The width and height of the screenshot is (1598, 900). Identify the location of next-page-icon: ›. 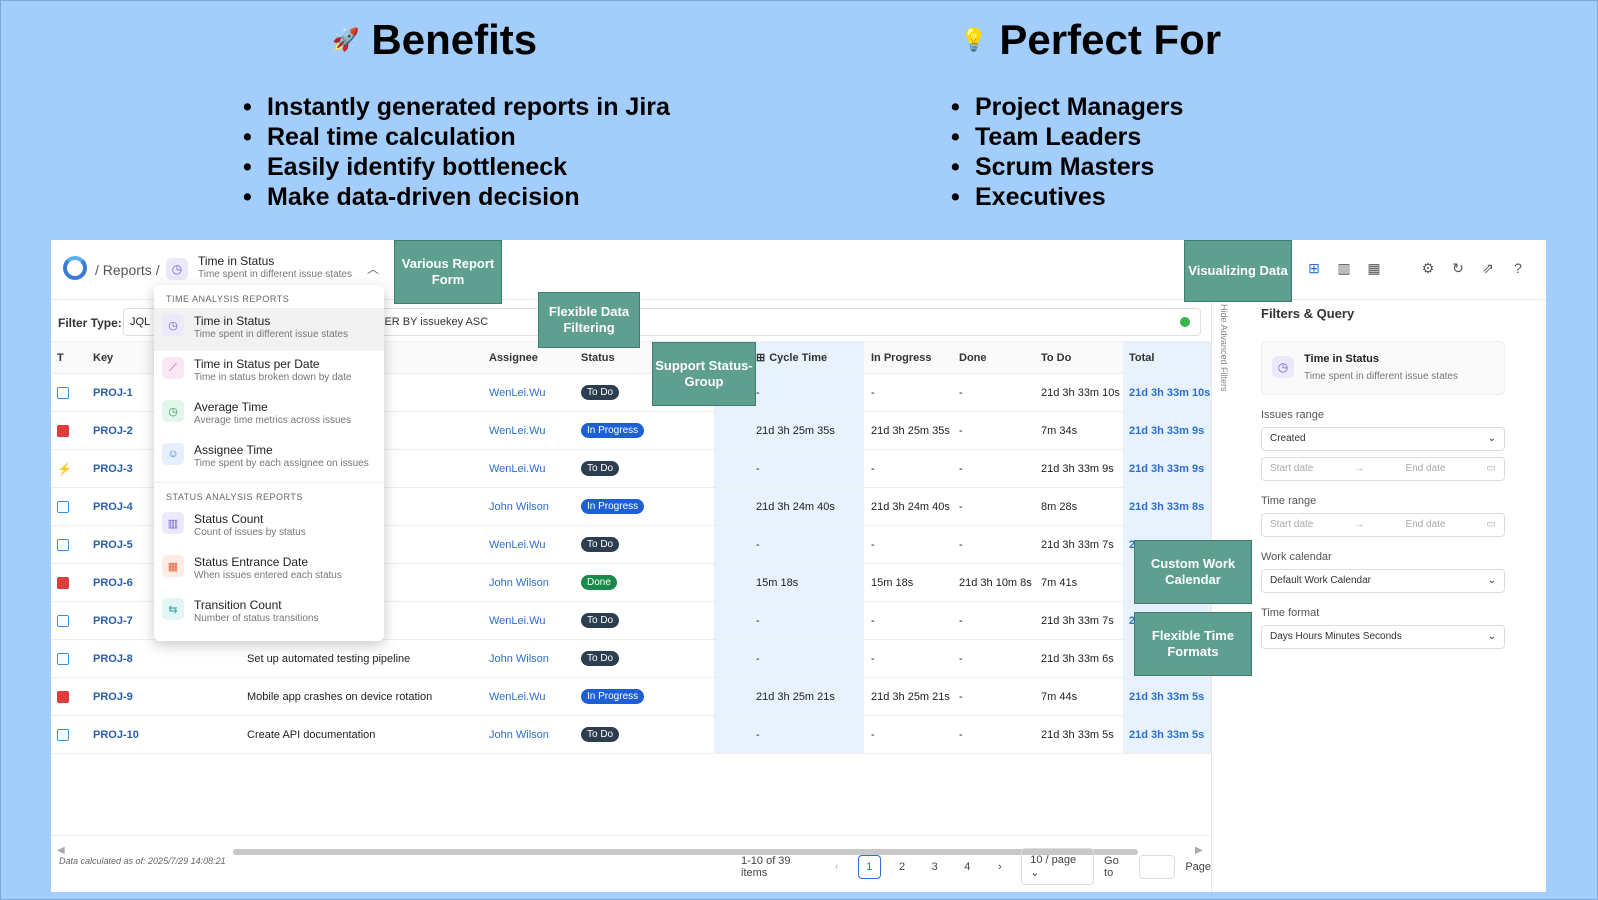
(1000, 867).